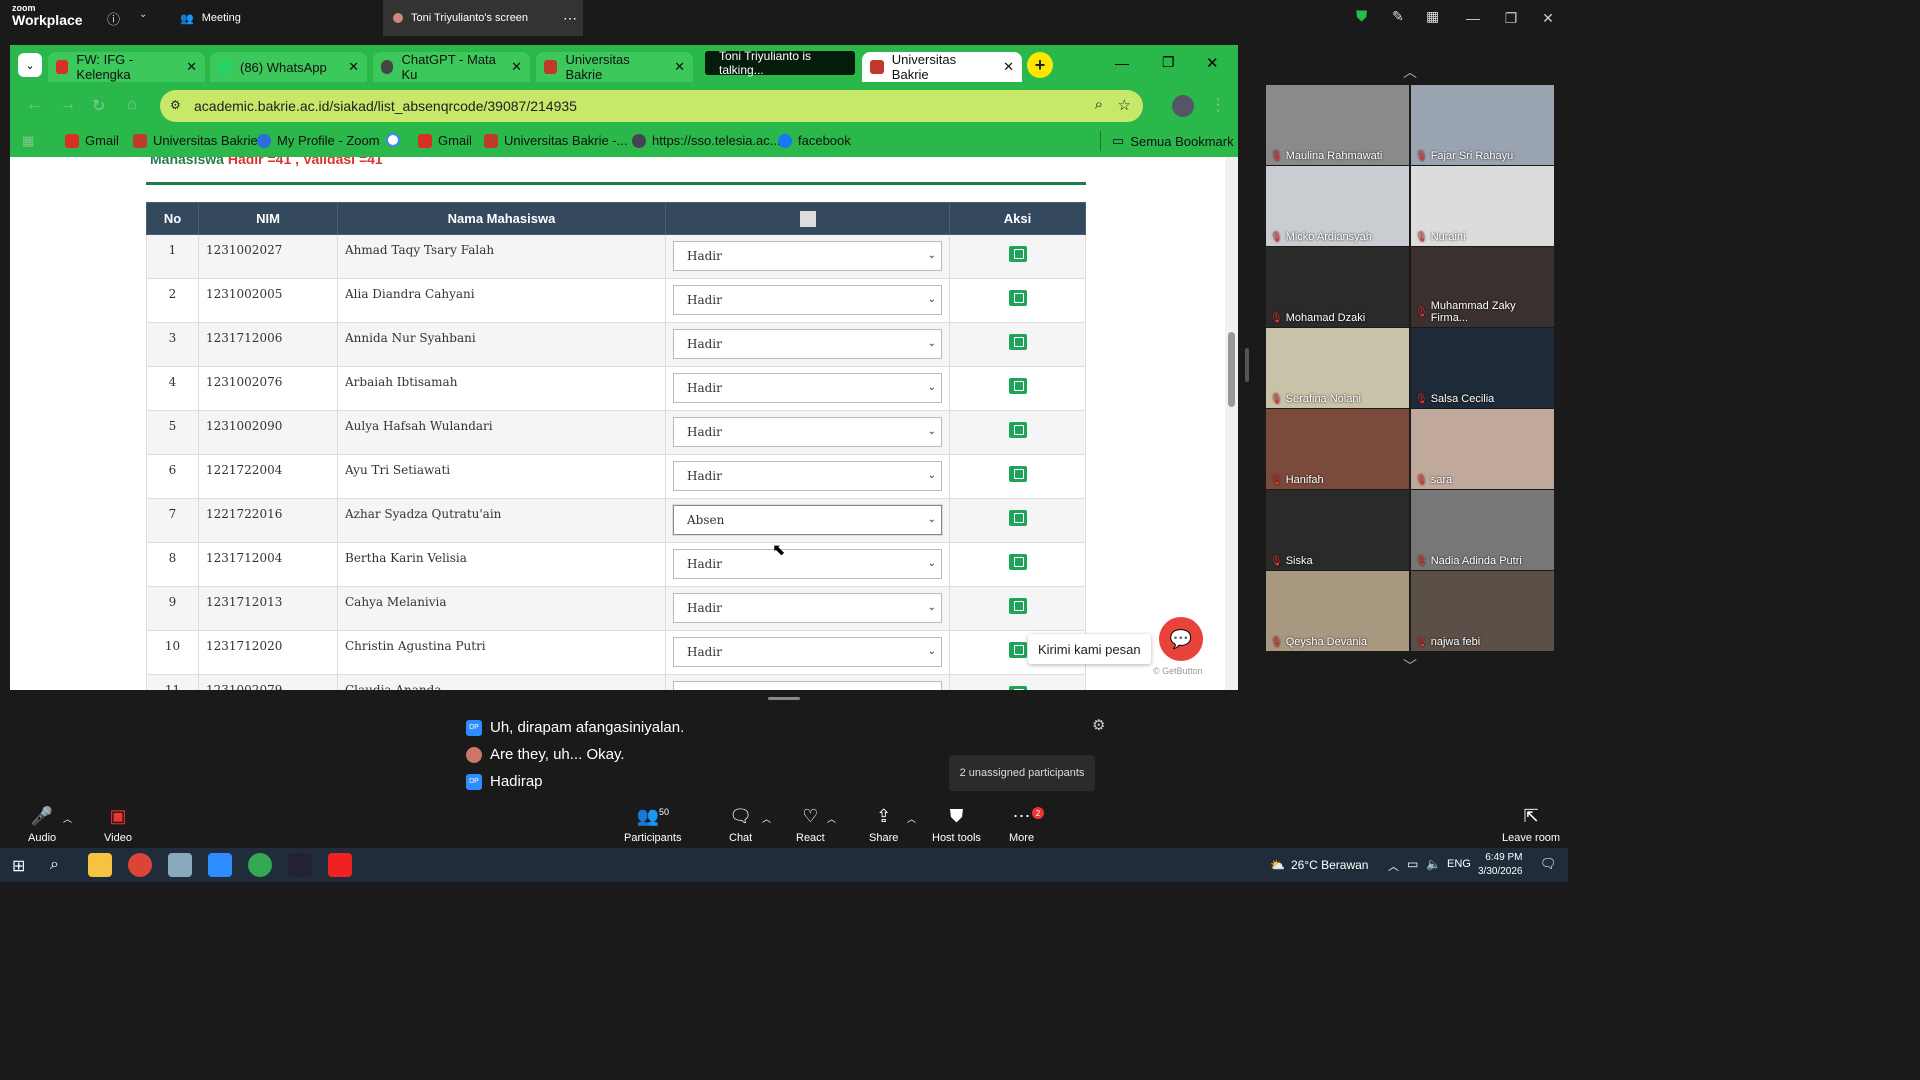 The image size is (1920, 1080). I want to click on notification-icon: 🗨, so click(1548, 864).